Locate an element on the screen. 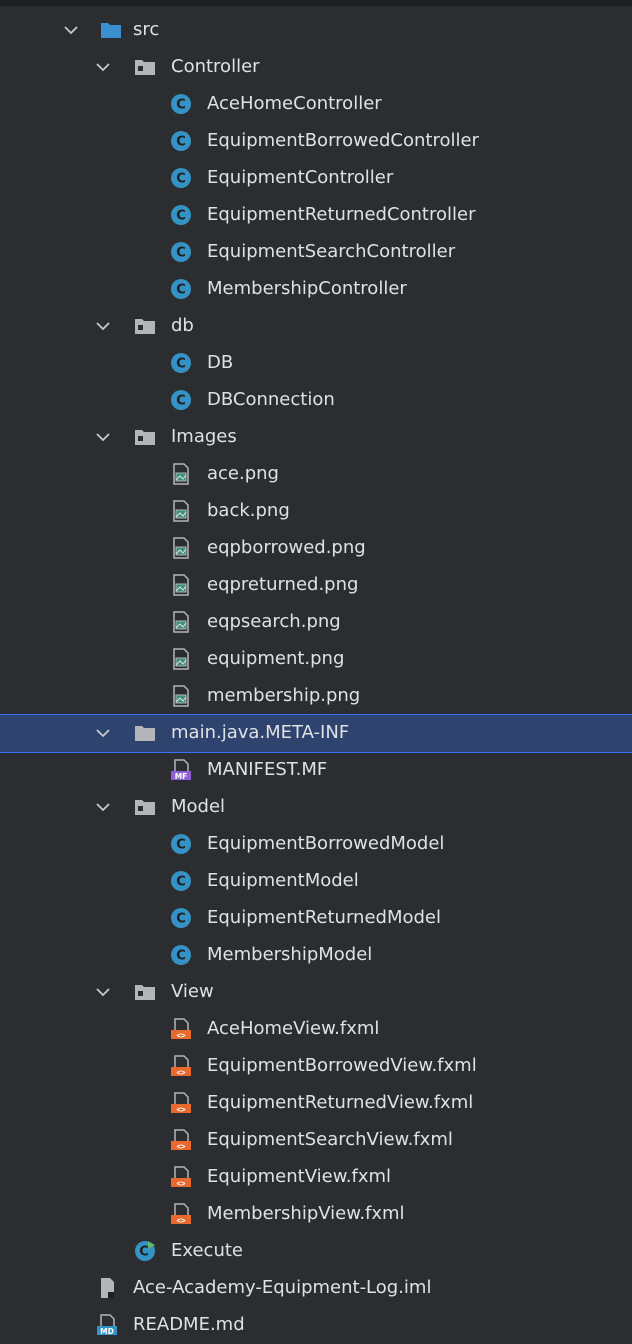 Image resolution: width=632 pixels, height=1344 pixels. tree-file-row: <> MembershipView.fxml is located at coordinates (316, 1214).